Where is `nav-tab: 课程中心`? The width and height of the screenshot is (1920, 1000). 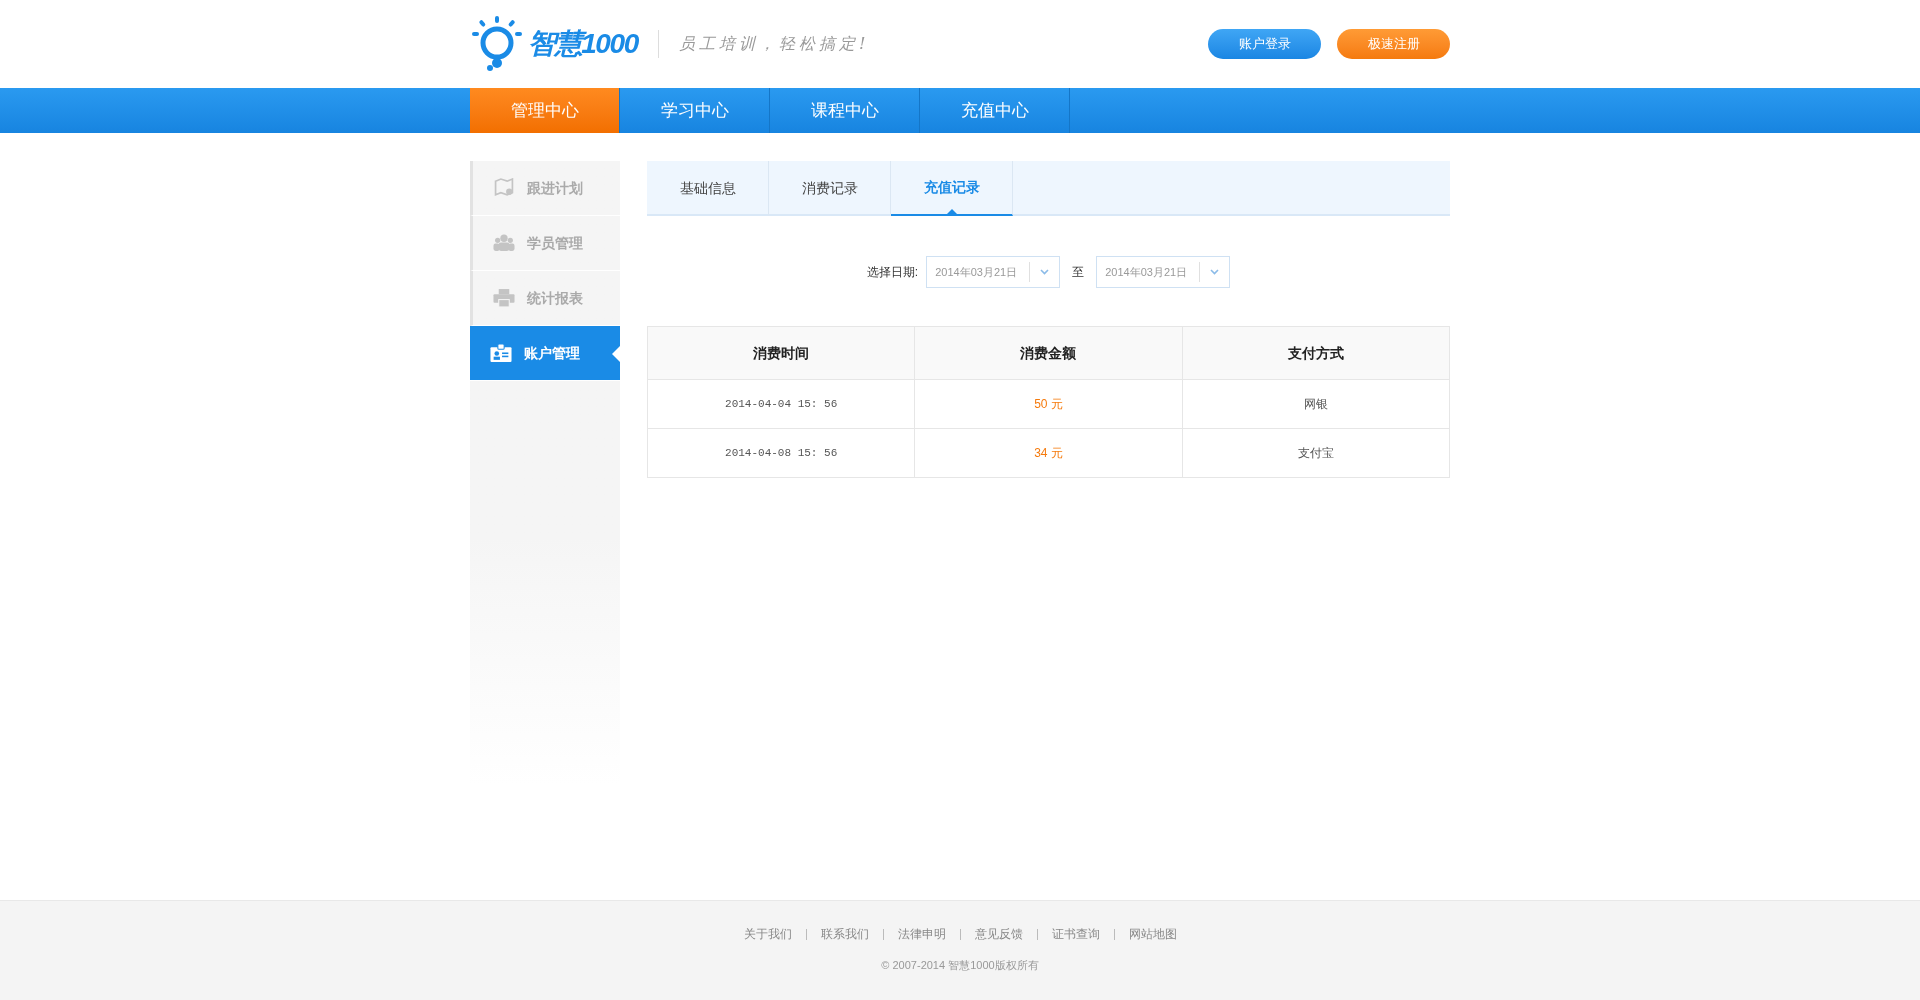
nav-tab: 课程中心 is located at coordinates (845, 110).